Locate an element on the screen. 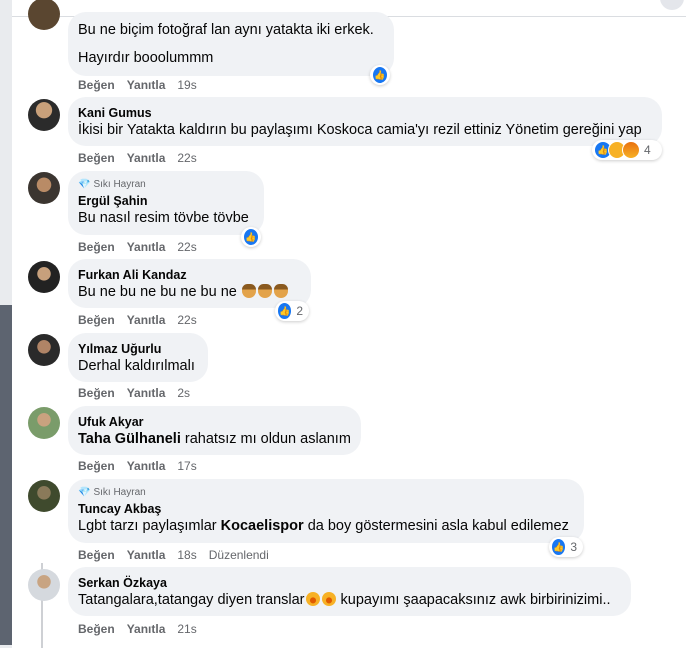 This screenshot has width=686, height=648. timestamp: 18s is located at coordinates (186, 555).